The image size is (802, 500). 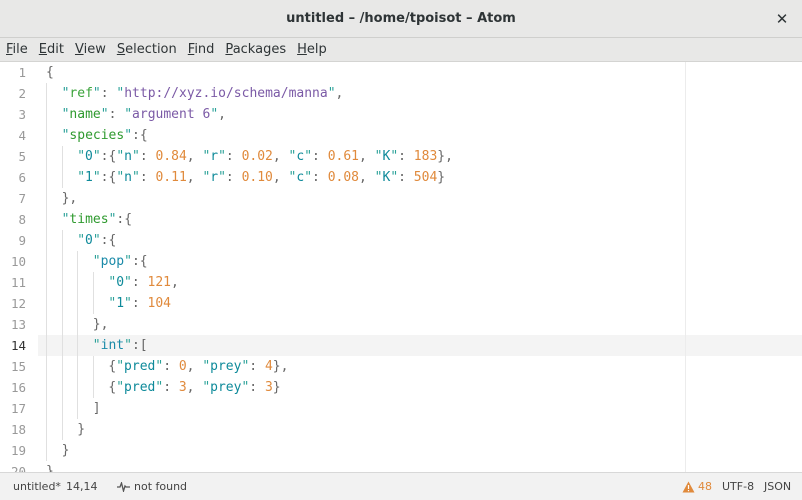 I want to click on line-number: 11, so click(x=13, y=282).